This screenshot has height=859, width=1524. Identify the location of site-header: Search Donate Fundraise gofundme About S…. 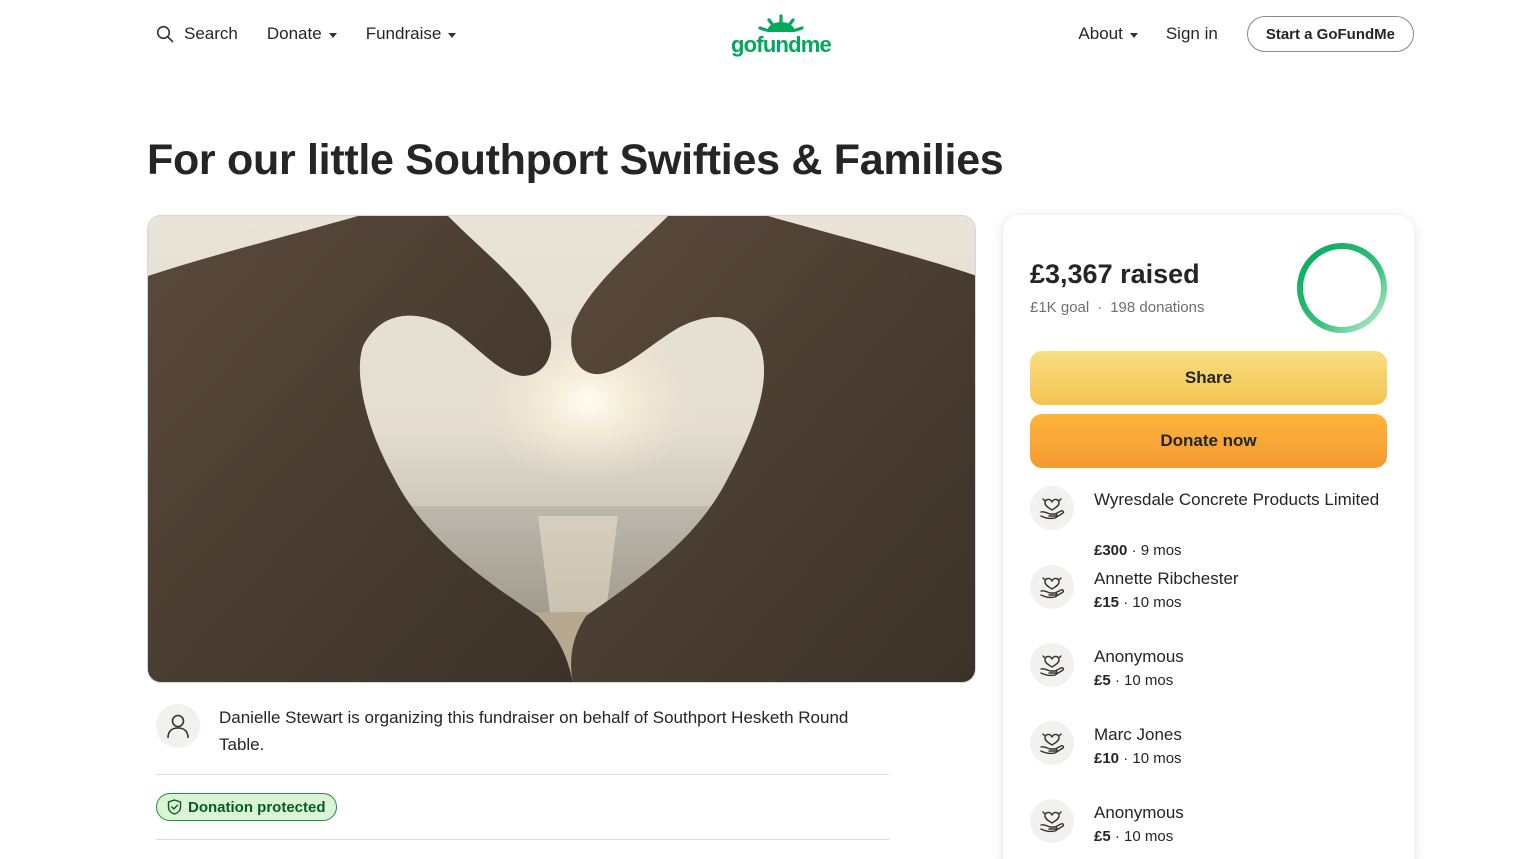
(762, 34).